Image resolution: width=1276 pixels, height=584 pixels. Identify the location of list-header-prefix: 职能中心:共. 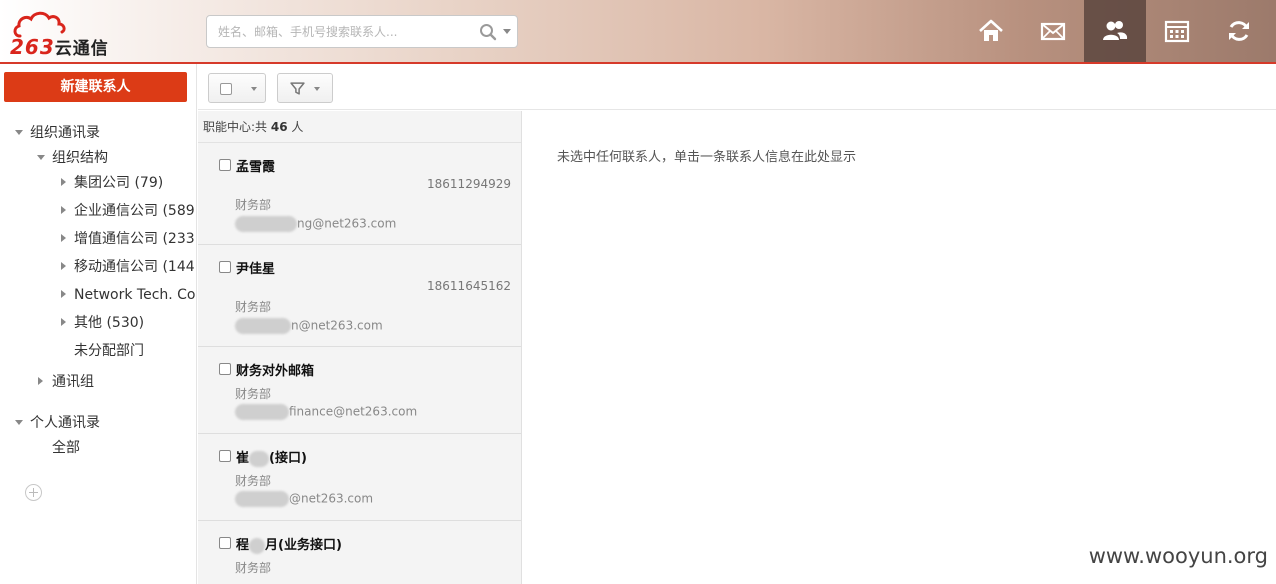
(235, 127).